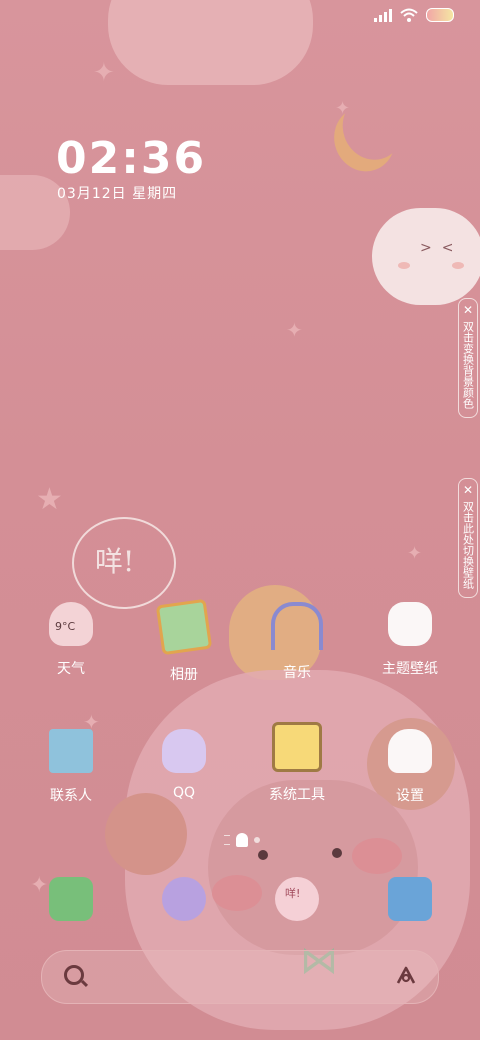  I want to click on app-label: 相册, so click(184, 675).